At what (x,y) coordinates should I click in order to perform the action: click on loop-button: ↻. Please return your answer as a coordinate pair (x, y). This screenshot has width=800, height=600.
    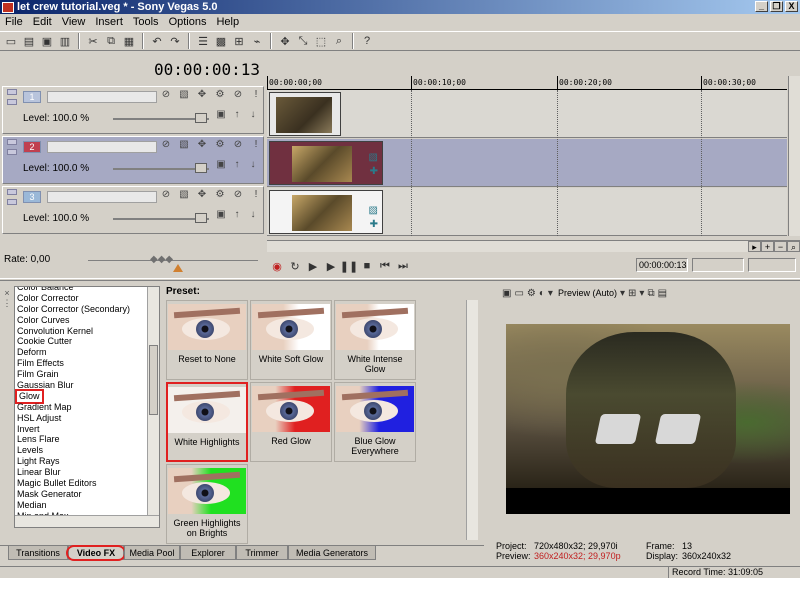
    Looking at the image, I should click on (295, 266).